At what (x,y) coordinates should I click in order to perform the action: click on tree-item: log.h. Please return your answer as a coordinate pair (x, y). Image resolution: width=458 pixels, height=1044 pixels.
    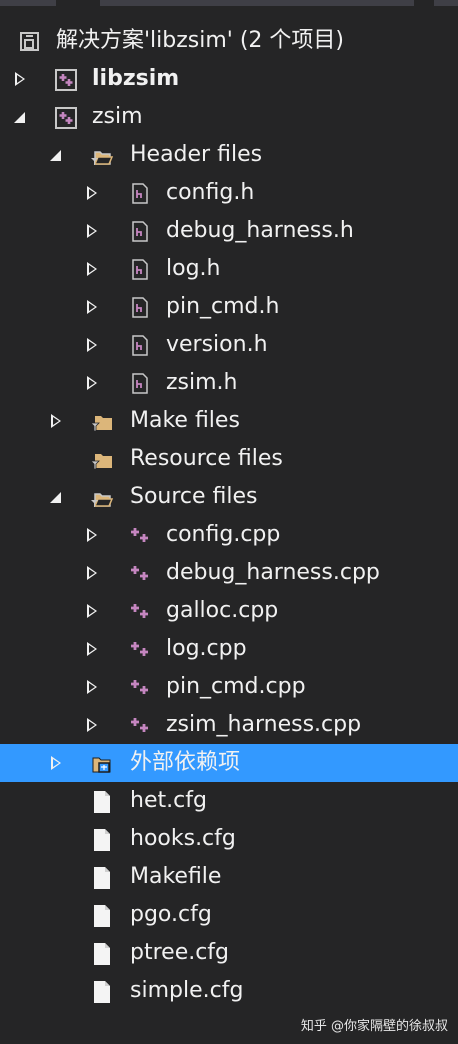
    Looking at the image, I should click on (229, 269).